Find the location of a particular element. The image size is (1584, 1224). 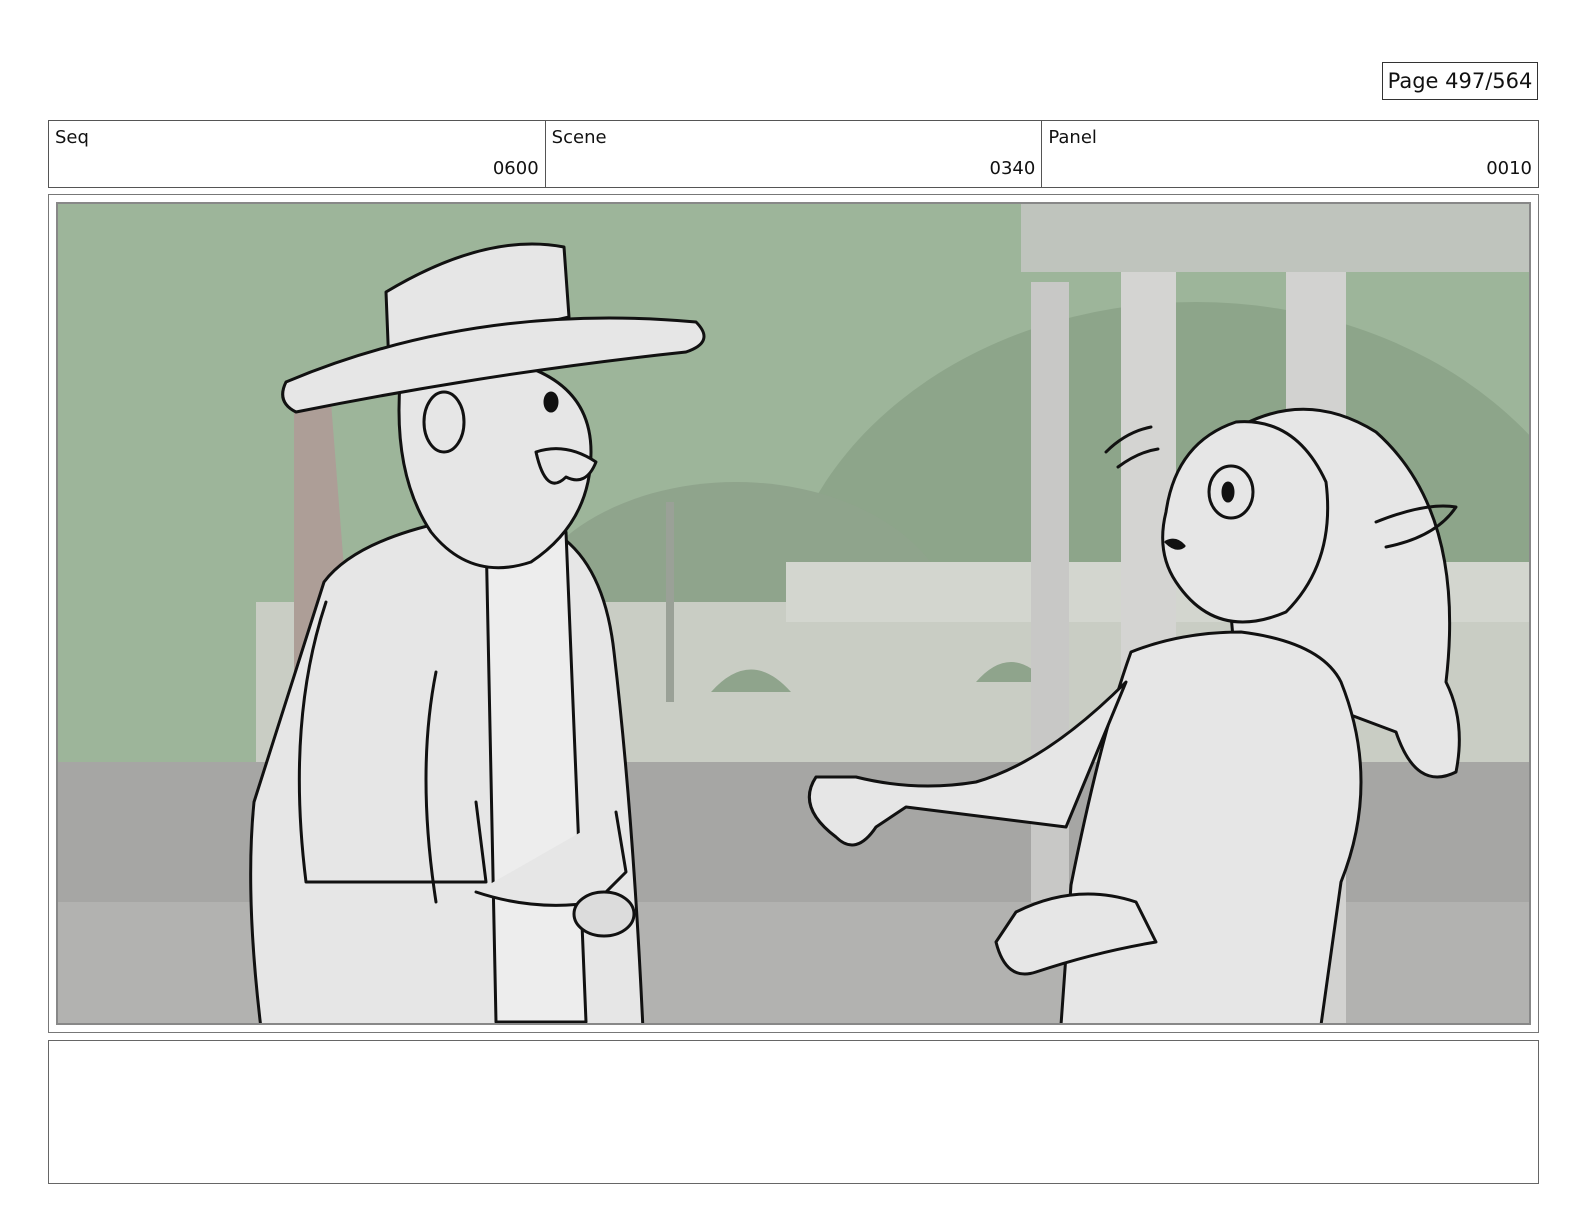

scene-label: Scene is located at coordinates (579, 137).